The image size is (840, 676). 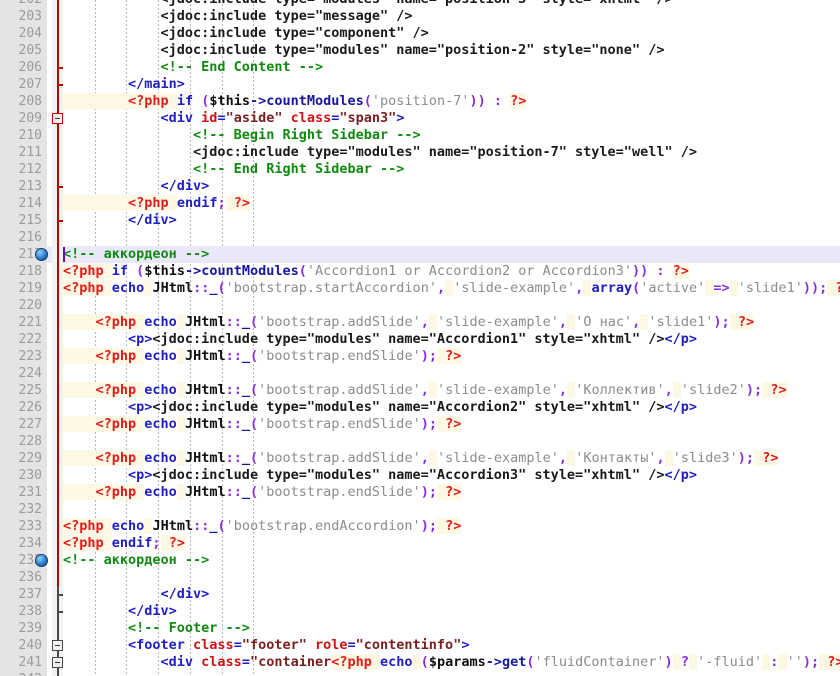 What do you see at coordinates (420, 220) in the screenshot?
I see `code-line-215: 215 </div>` at bounding box center [420, 220].